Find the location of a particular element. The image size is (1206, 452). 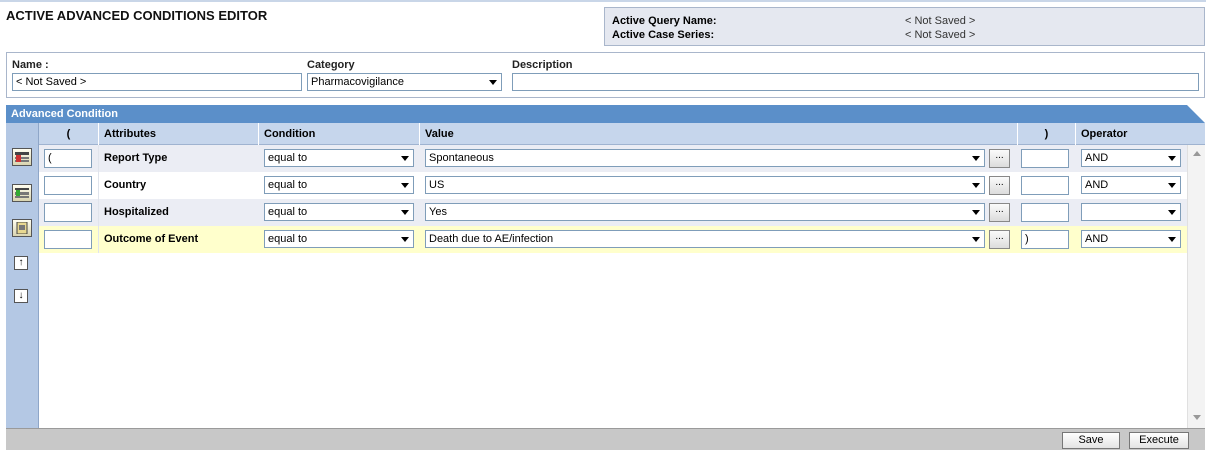

scroll-down-icon is located at coordinates (1197, 417).